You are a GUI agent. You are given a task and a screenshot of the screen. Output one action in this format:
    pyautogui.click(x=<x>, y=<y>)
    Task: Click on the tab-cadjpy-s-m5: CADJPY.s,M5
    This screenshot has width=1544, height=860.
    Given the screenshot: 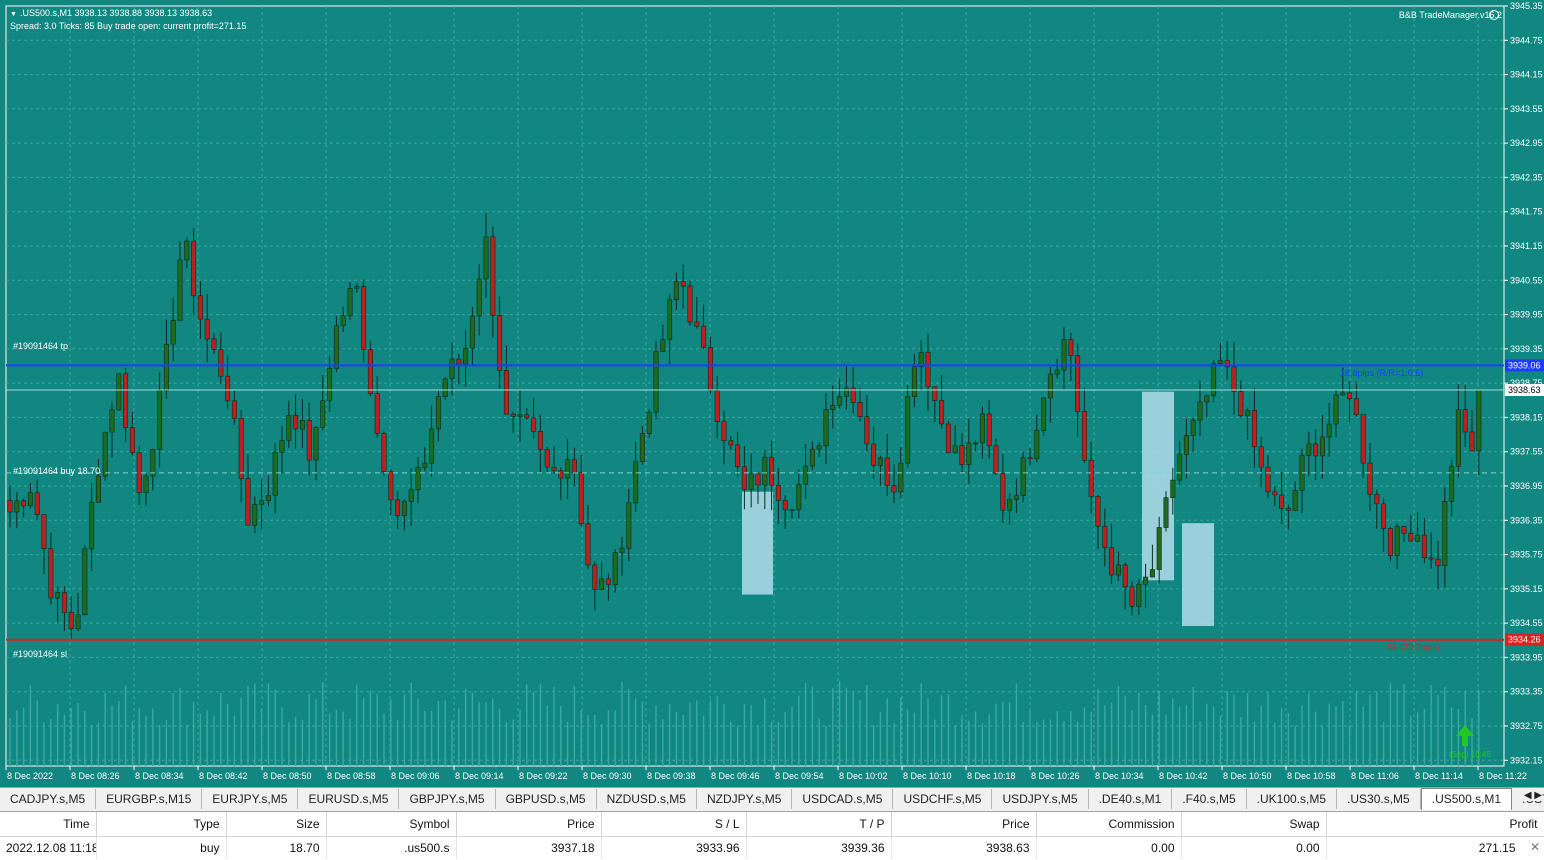 What is the action you would take?
    pyautogui.click(x=48, y=799)
    